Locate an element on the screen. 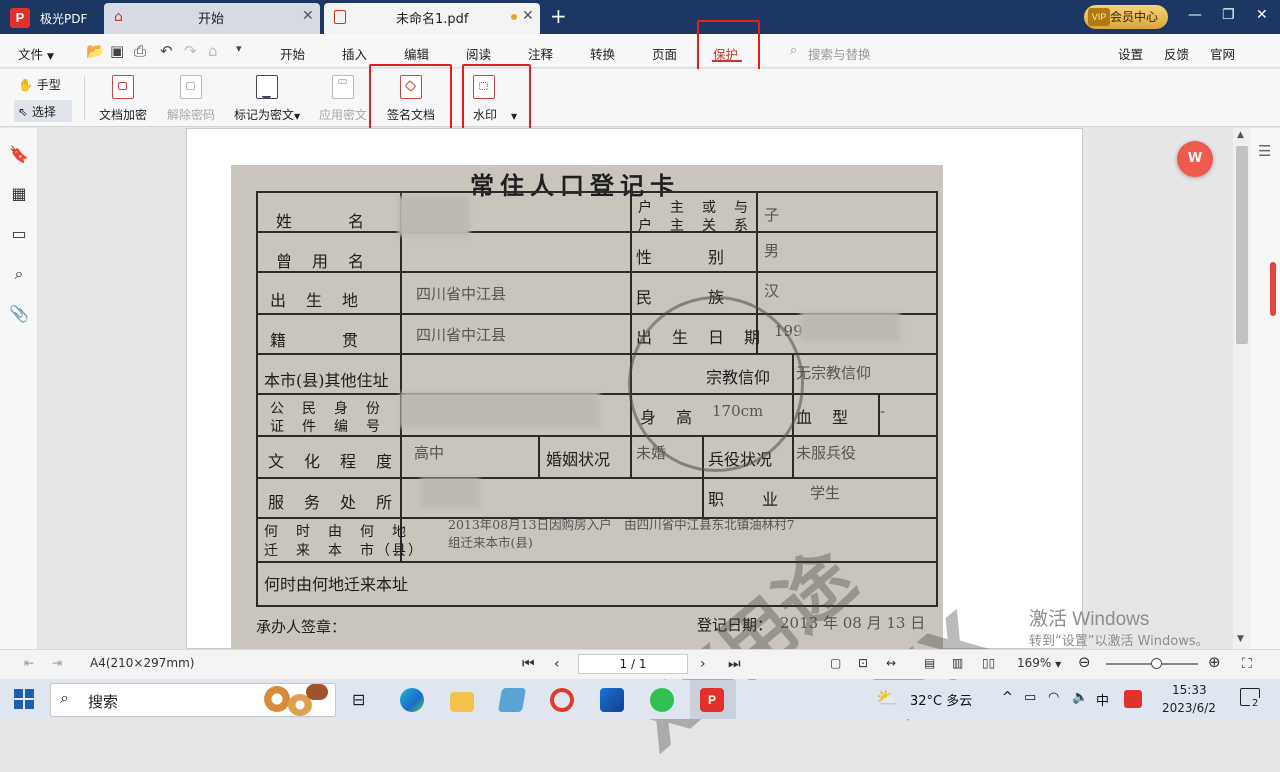  new-tab-icon: + is located at coordinates (558, 16).